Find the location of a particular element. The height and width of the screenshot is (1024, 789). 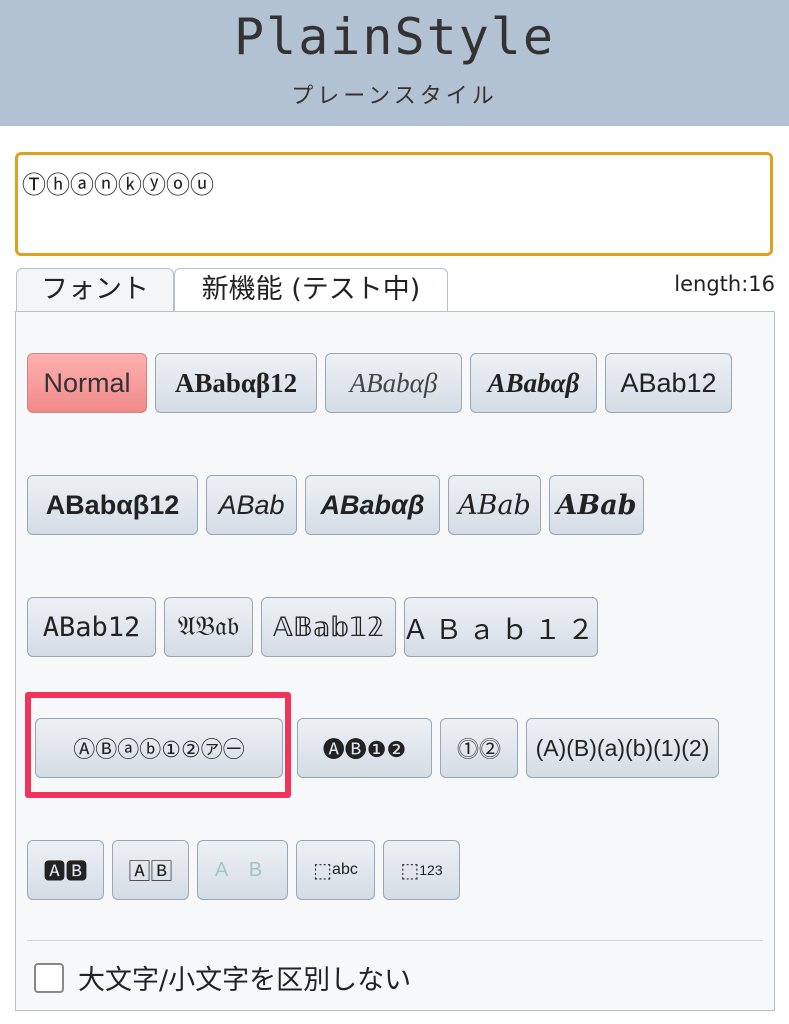

divider is located at coordinates (395, 940).